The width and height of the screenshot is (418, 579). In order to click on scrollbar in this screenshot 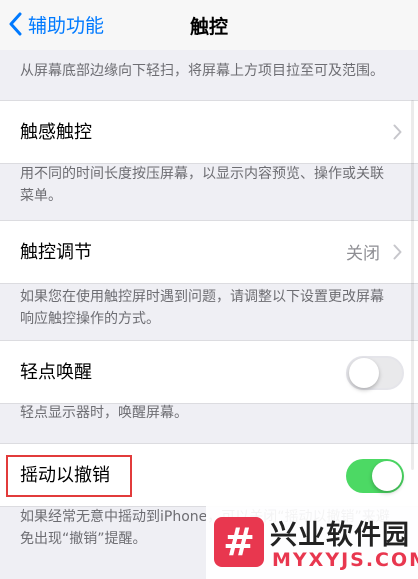, I will do `click(412, 285)`.